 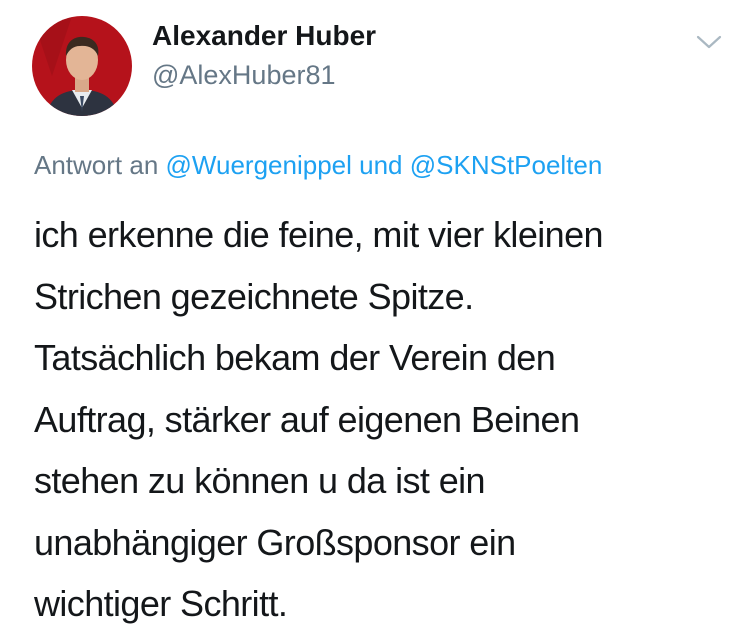 I want to click on reply-prefix: Antwort an, so click(x=96, y=165).